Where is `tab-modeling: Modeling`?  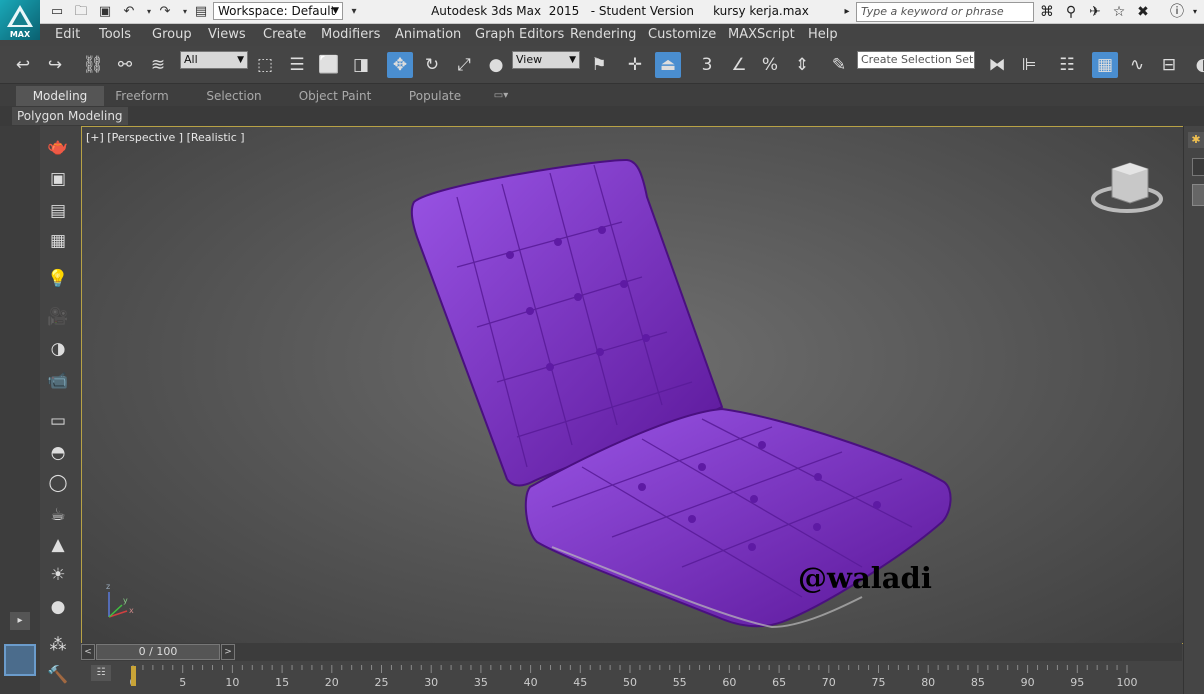 tab-modeling: Modeling is located at coordinates (60, 96).